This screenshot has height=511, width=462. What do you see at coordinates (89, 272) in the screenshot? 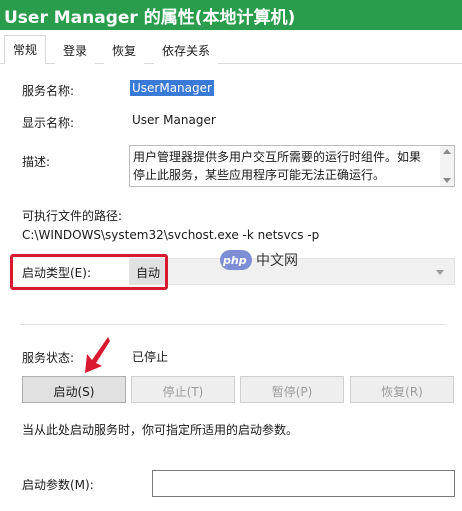
I see `annotation-highlight-box` at bounding box center [89, 272].